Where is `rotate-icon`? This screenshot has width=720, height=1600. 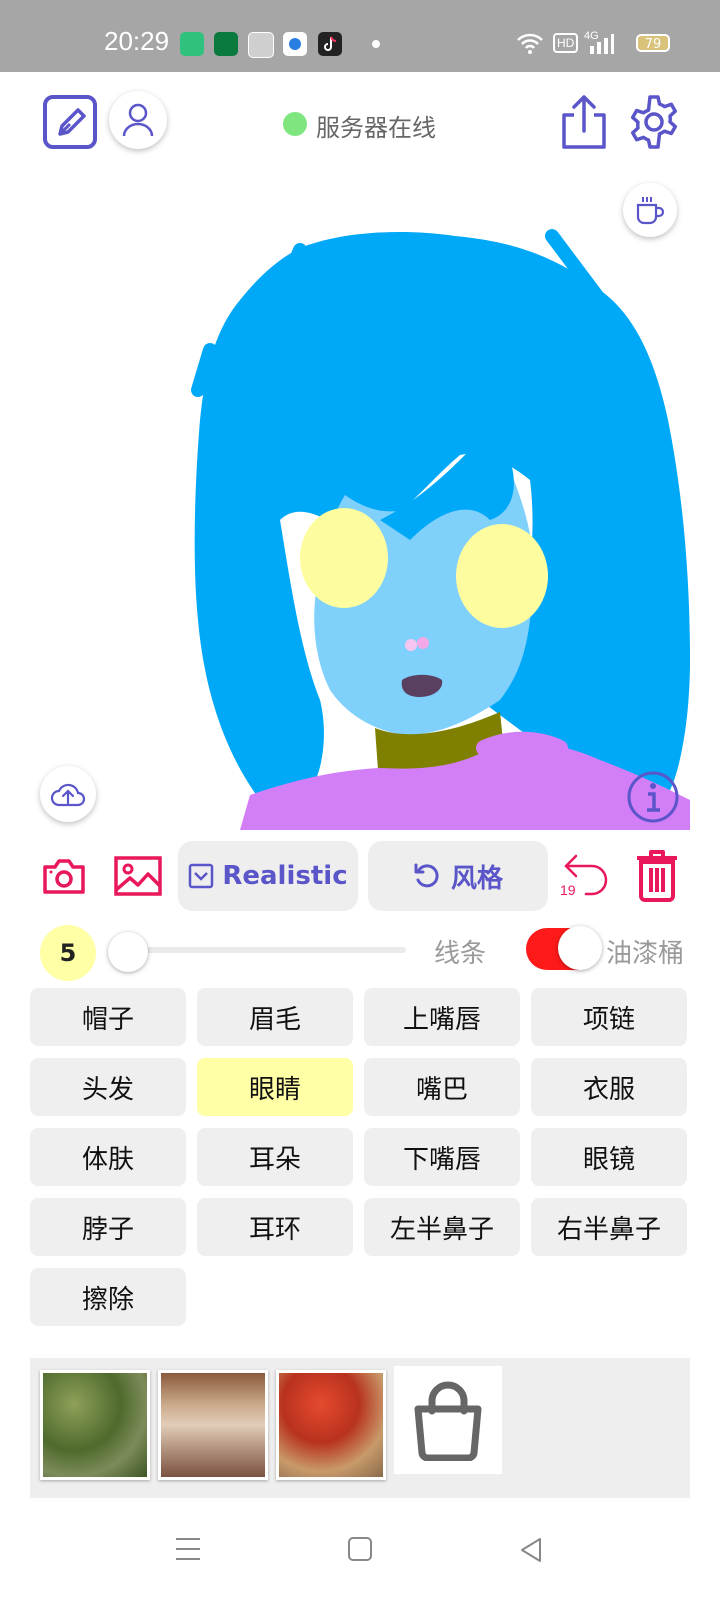
rotate-icon is located at coordinates (426, 875).